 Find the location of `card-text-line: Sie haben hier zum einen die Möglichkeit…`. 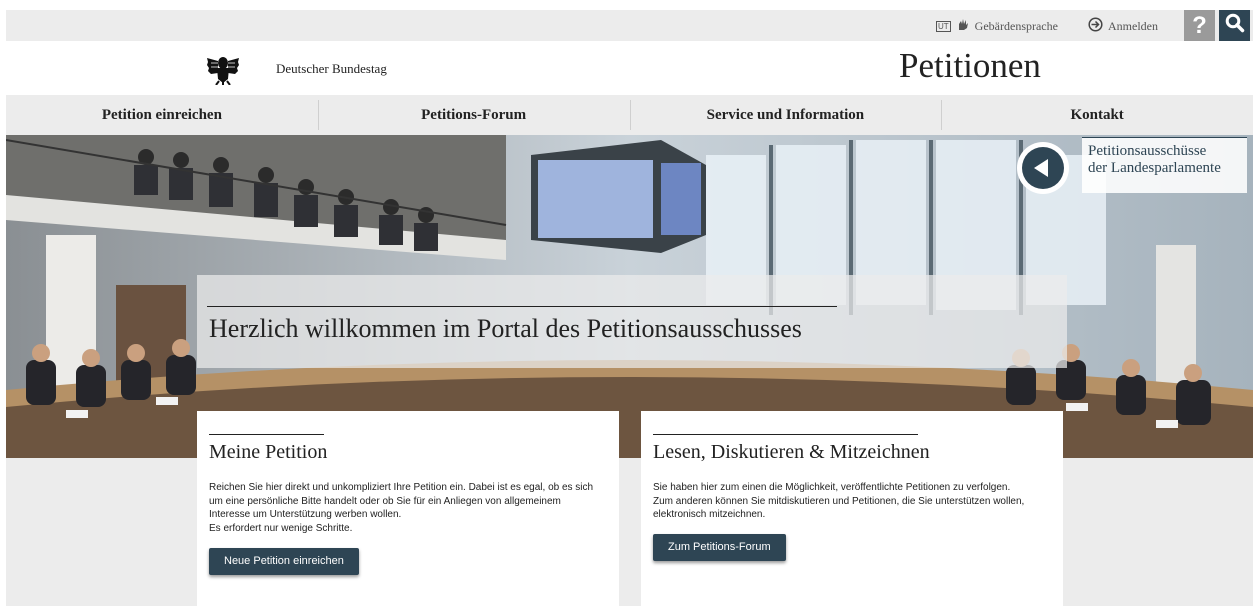

card-text-line: Sie haben hier zum einen die Möglichkeit… is located at coordinates (832, 487).